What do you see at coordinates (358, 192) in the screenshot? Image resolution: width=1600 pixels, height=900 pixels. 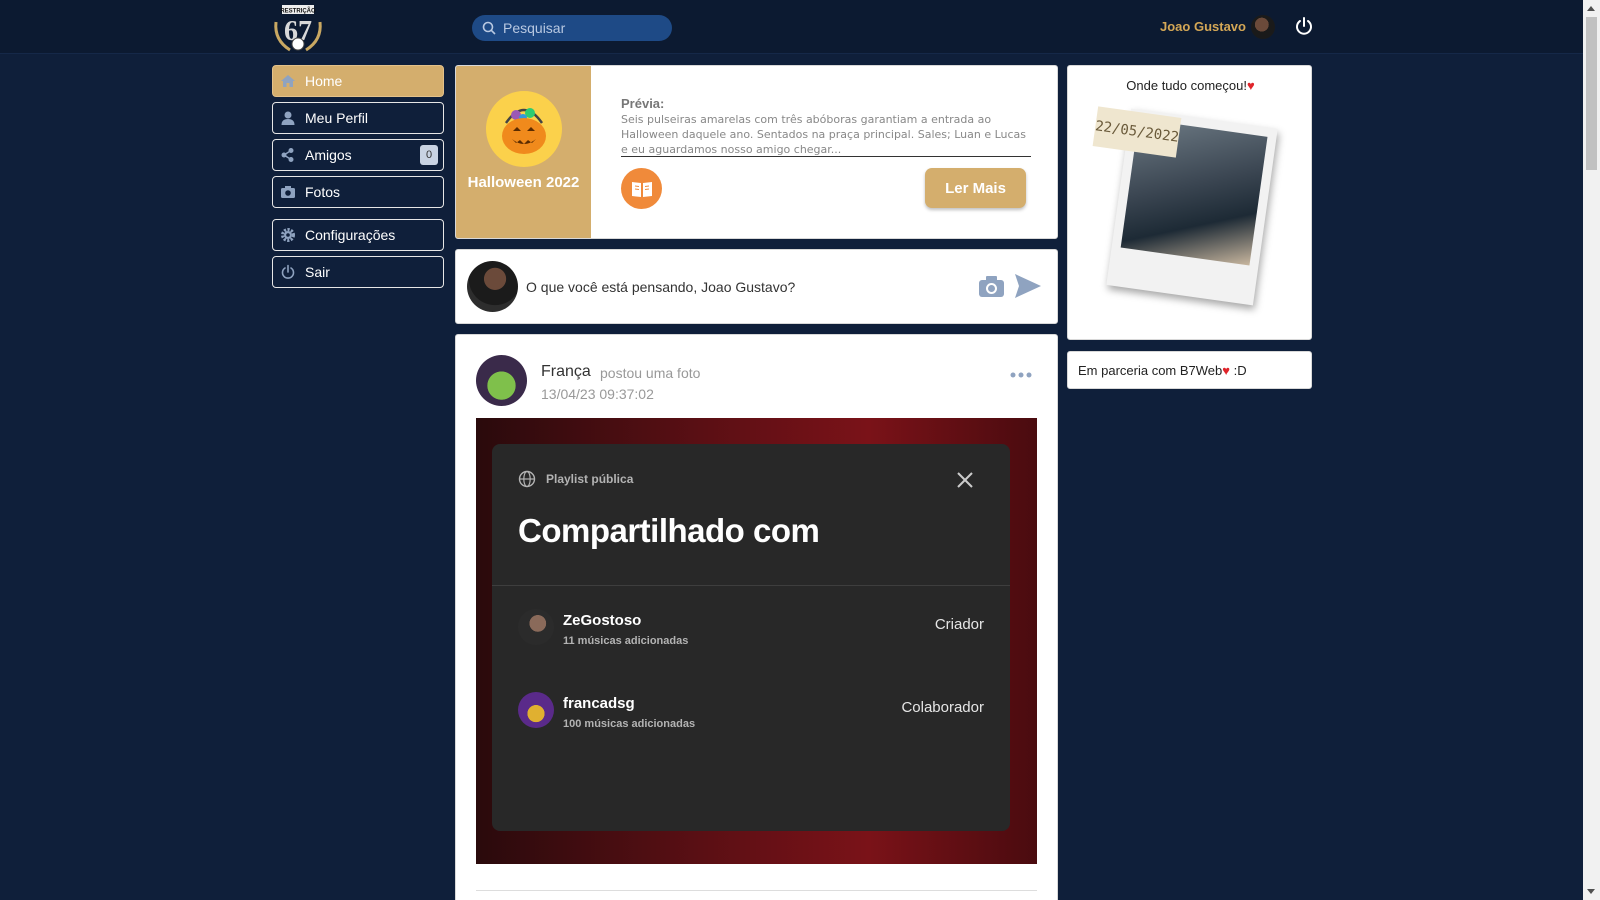 I see `sidebar-item-photos: Fotos` at bounding box center [358, 192].